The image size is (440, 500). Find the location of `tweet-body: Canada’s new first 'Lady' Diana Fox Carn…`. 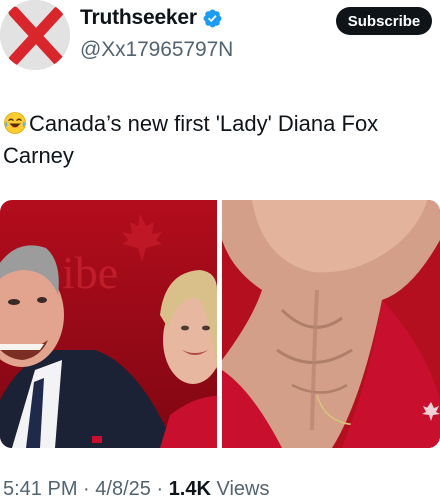

tweet-body: Canada’s new first 'Lady' Diana Fox Carn… is located at coordinates (191, 139).